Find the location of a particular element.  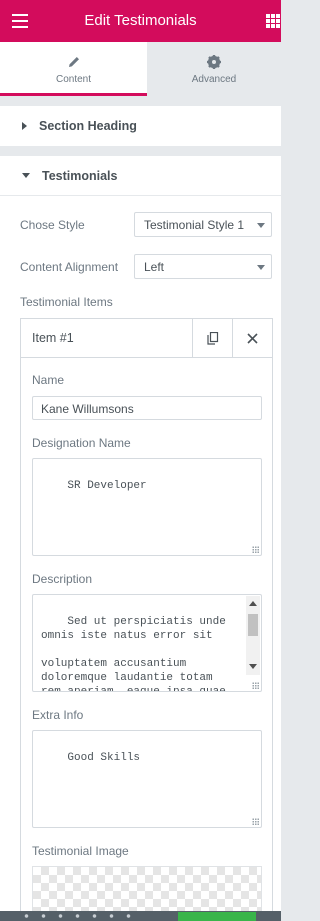

tab-advanced: Advanced is located at coordinates (214, 69).